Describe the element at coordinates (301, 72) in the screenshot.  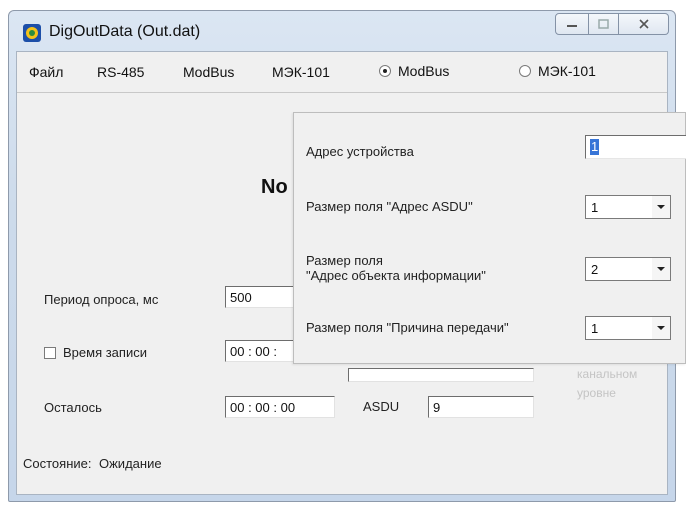
I see `menu-iec101: МЭК-101` at that location.